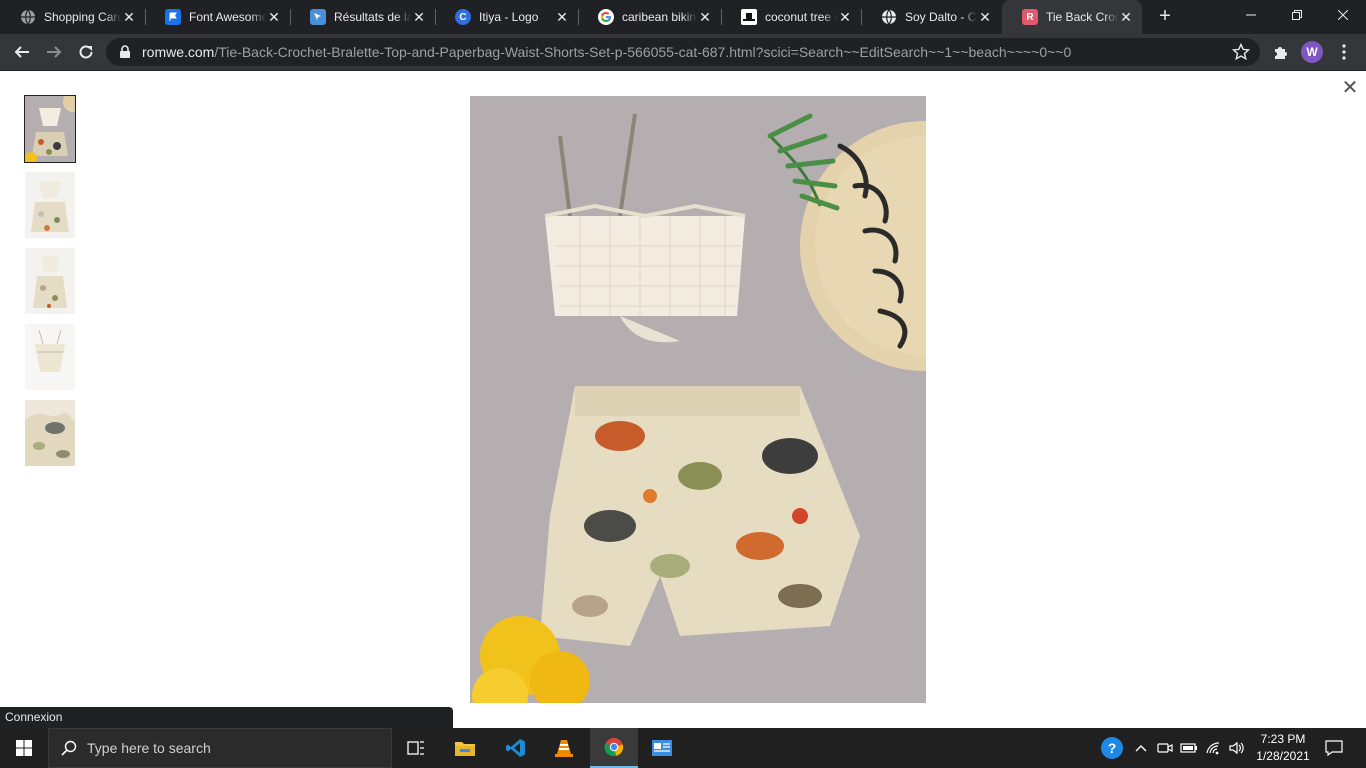 The image size is (1366, 768). Describe the element at coordinates (1213, 748) in the screenshot. I see `wifi-icon` at that location.